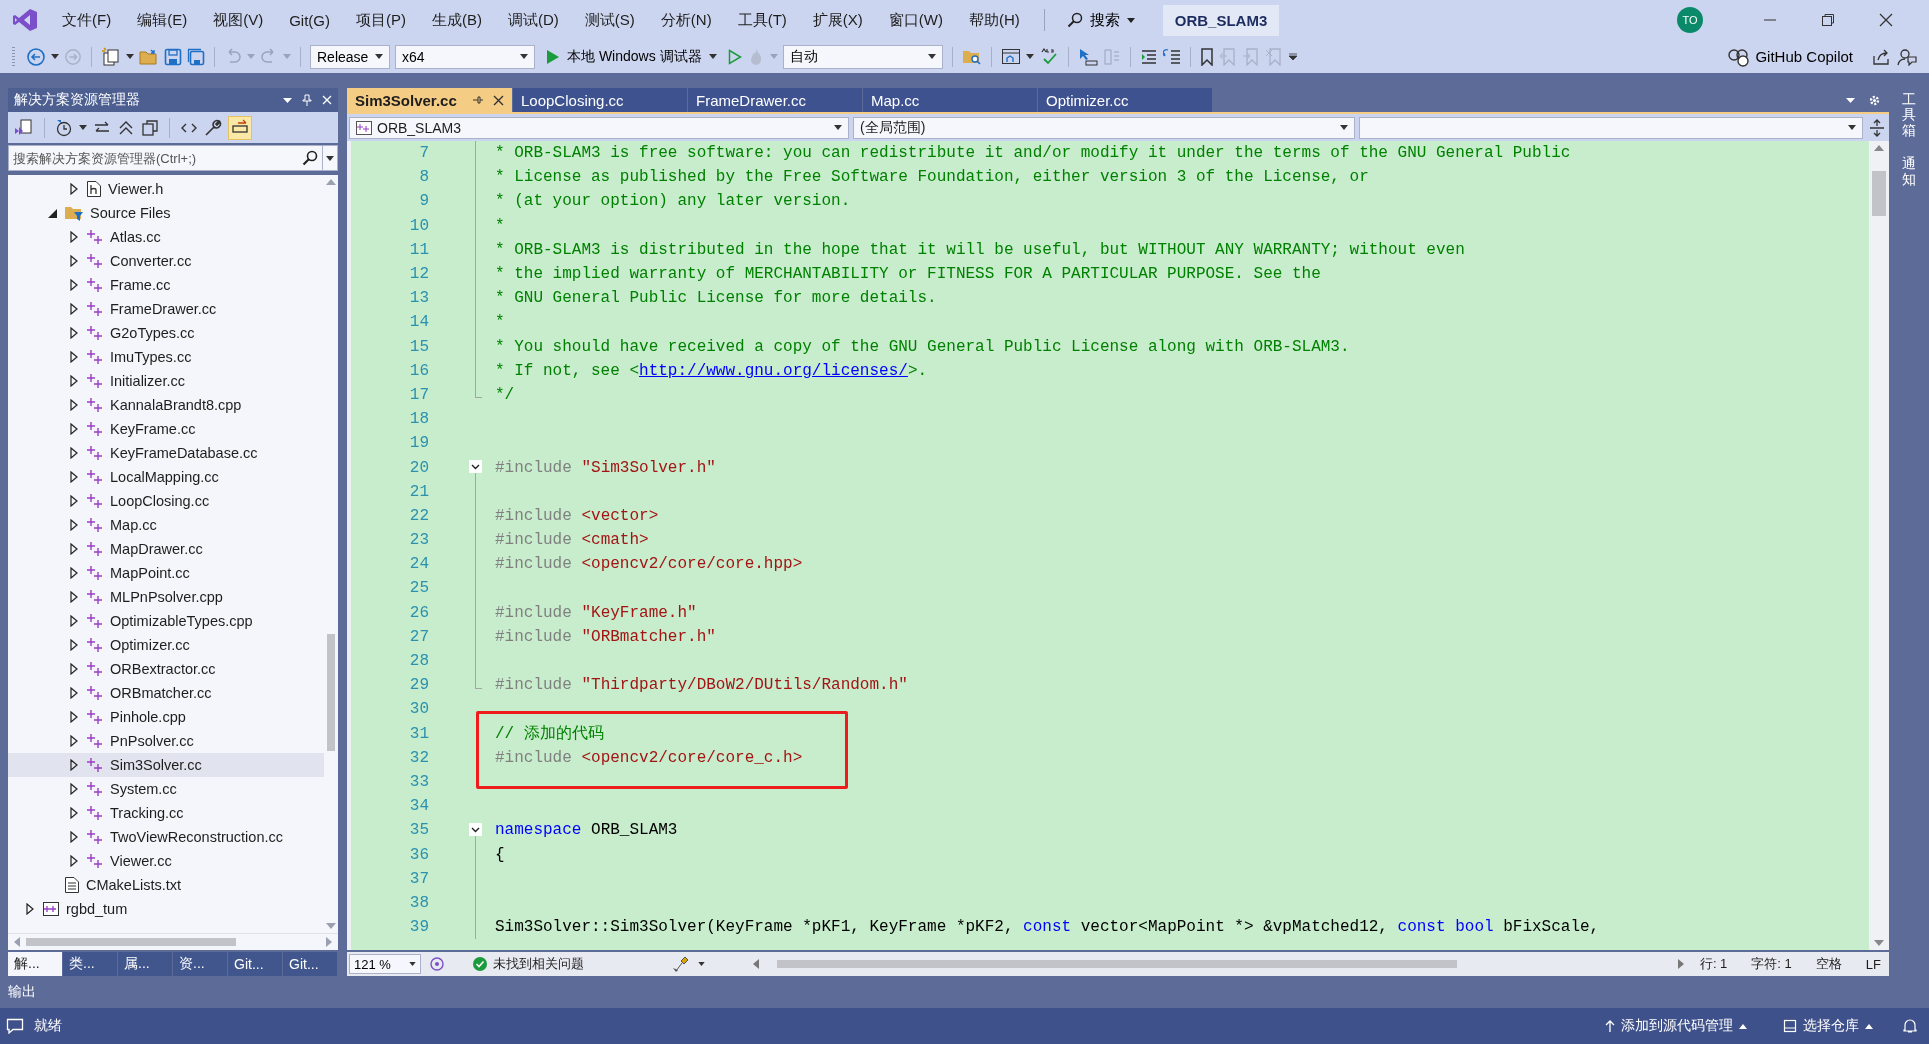 This screenshot has height=1044, width=1929. Describe the element at coordinates (385, 964) in the screenshot. I see `zoom-dropdown: 121 %` at that location.